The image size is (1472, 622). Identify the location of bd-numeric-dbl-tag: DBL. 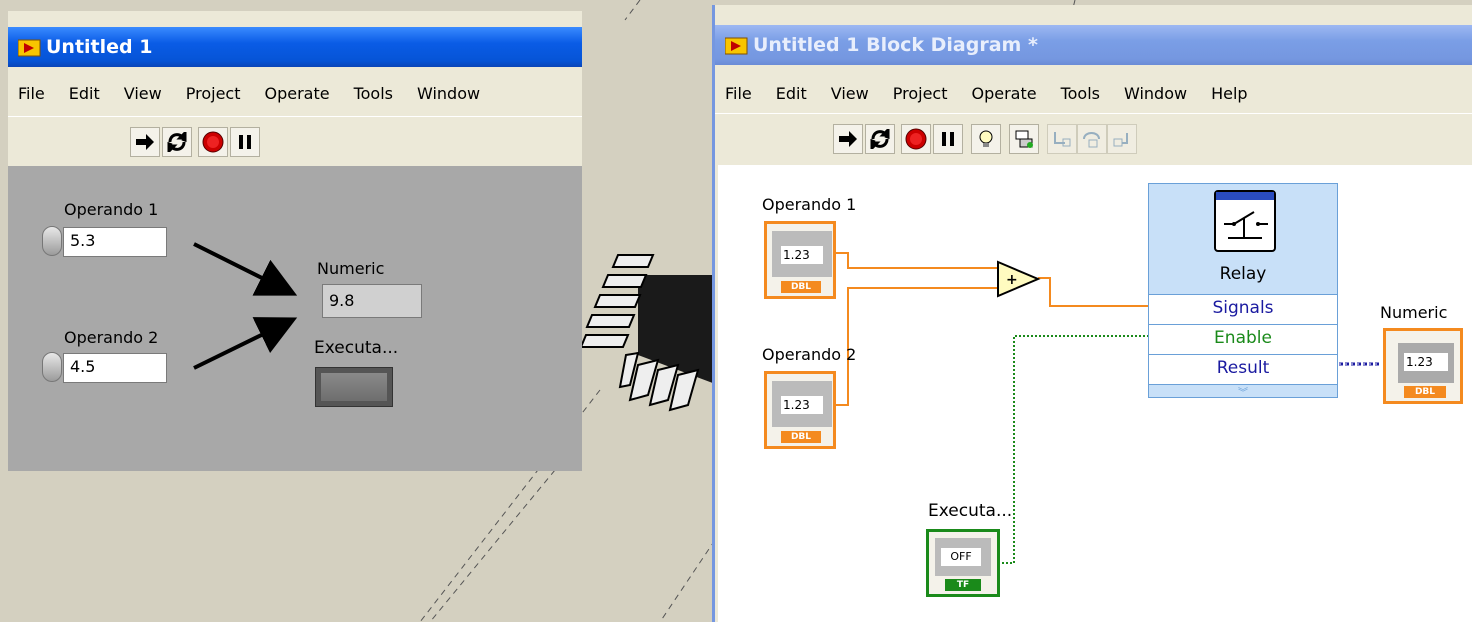
(1425, 392).